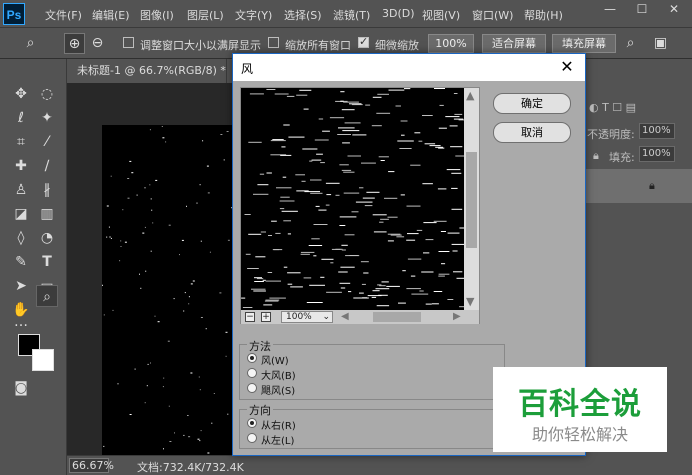  What do you see at coordinates (47, 118) in the screenshot?
I see `magic-wand-icon: ✦` at bounding box center [47, 118].